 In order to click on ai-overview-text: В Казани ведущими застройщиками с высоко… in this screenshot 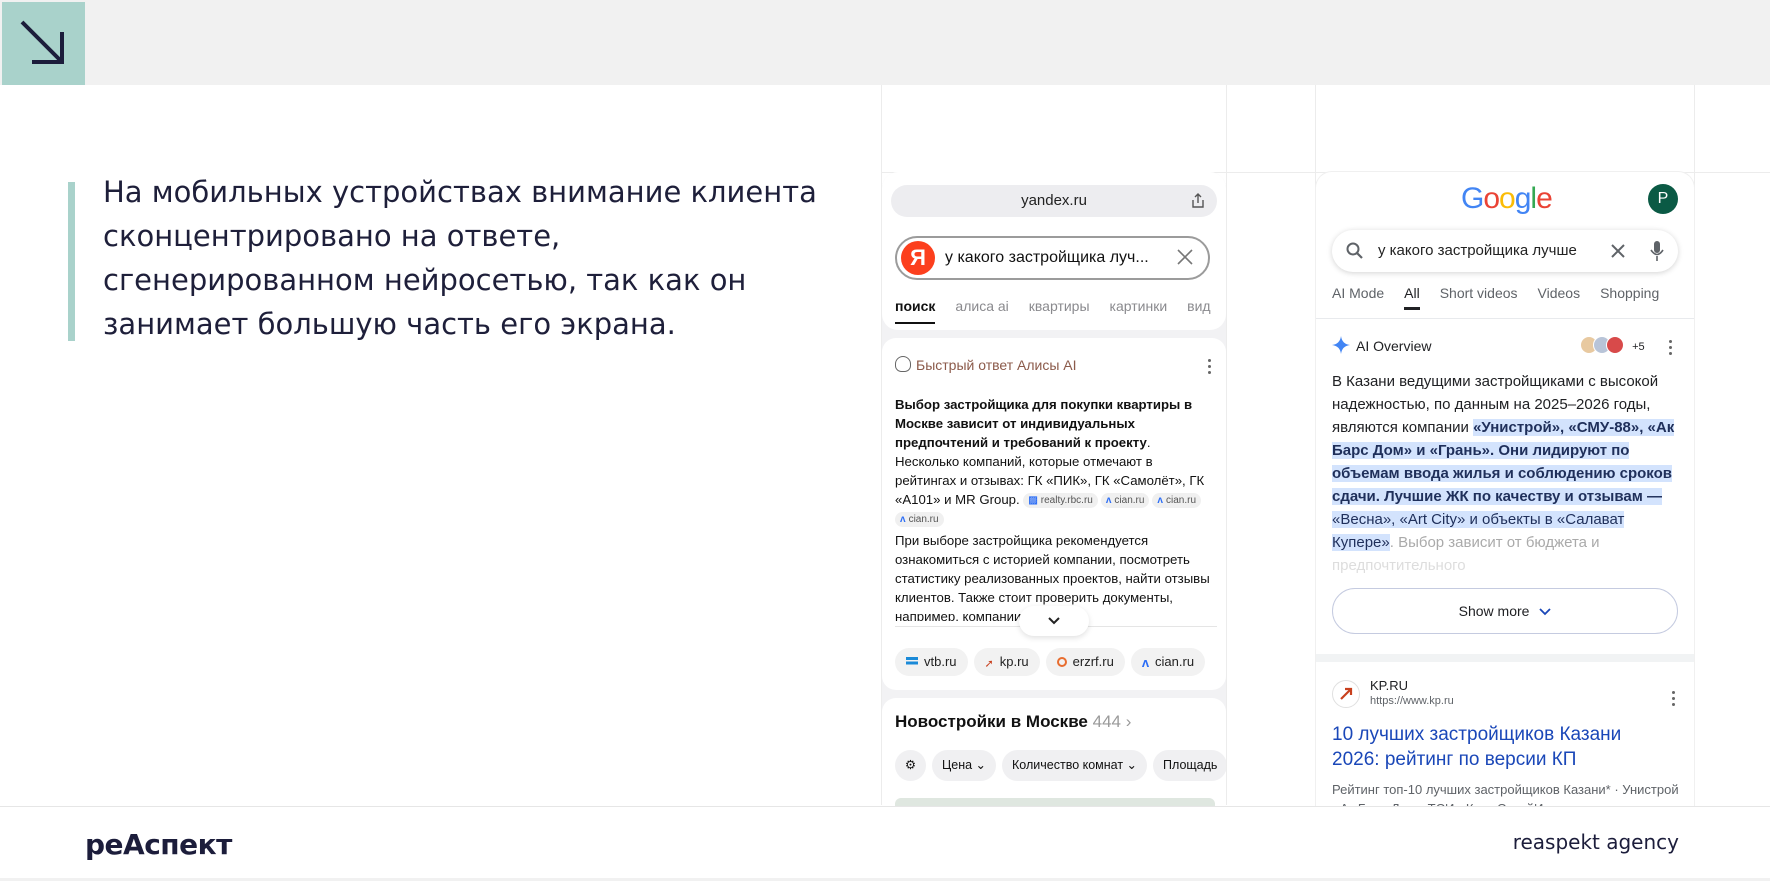, I will do `click(1503, 473)`.